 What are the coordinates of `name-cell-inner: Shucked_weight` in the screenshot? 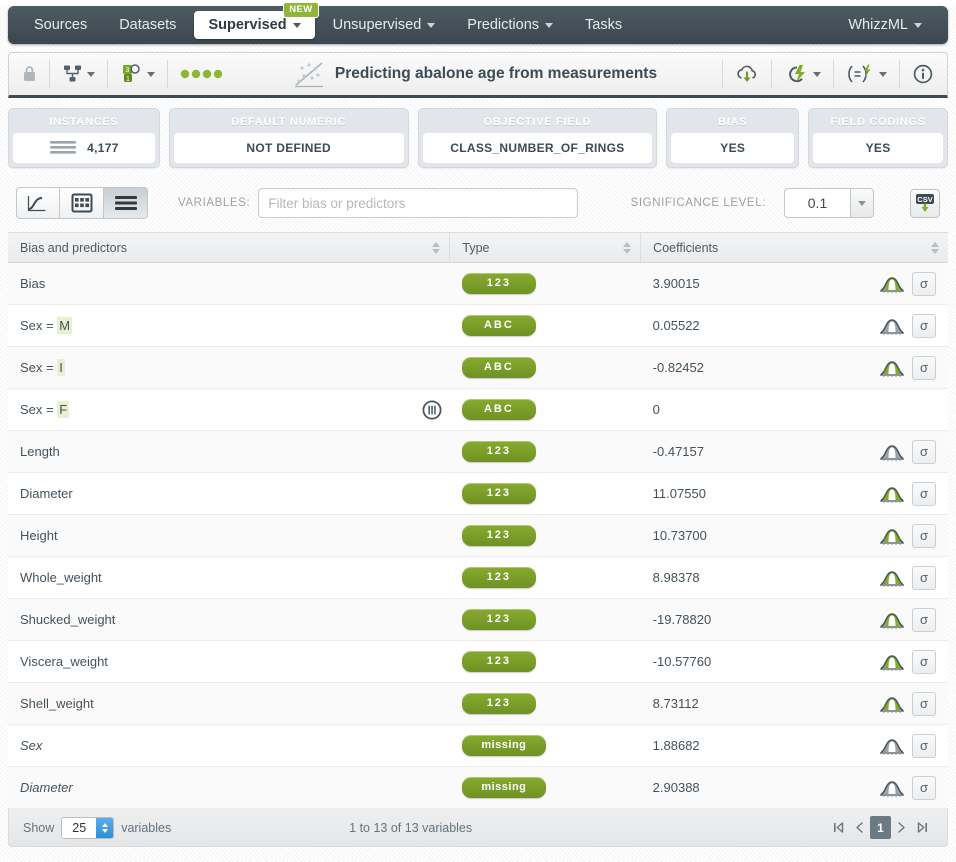 It's located at (229, 619).